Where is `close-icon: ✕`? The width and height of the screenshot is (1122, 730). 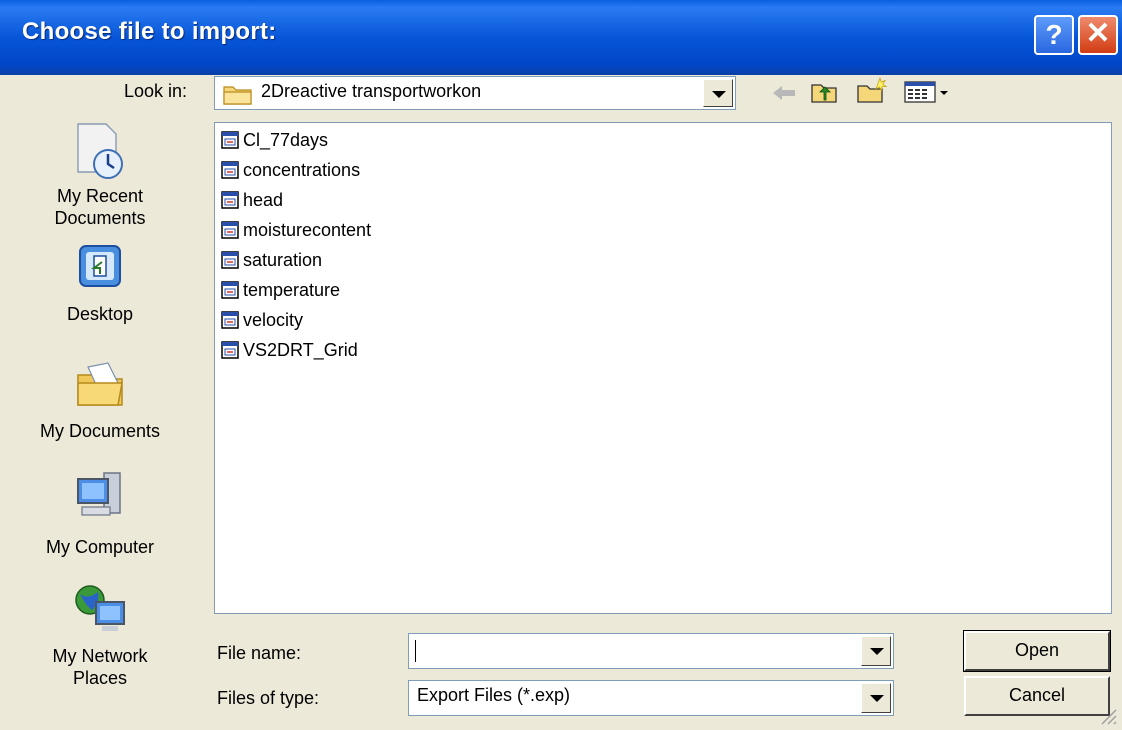 close-icon: ✕ is located at coordinates (1098, 33).